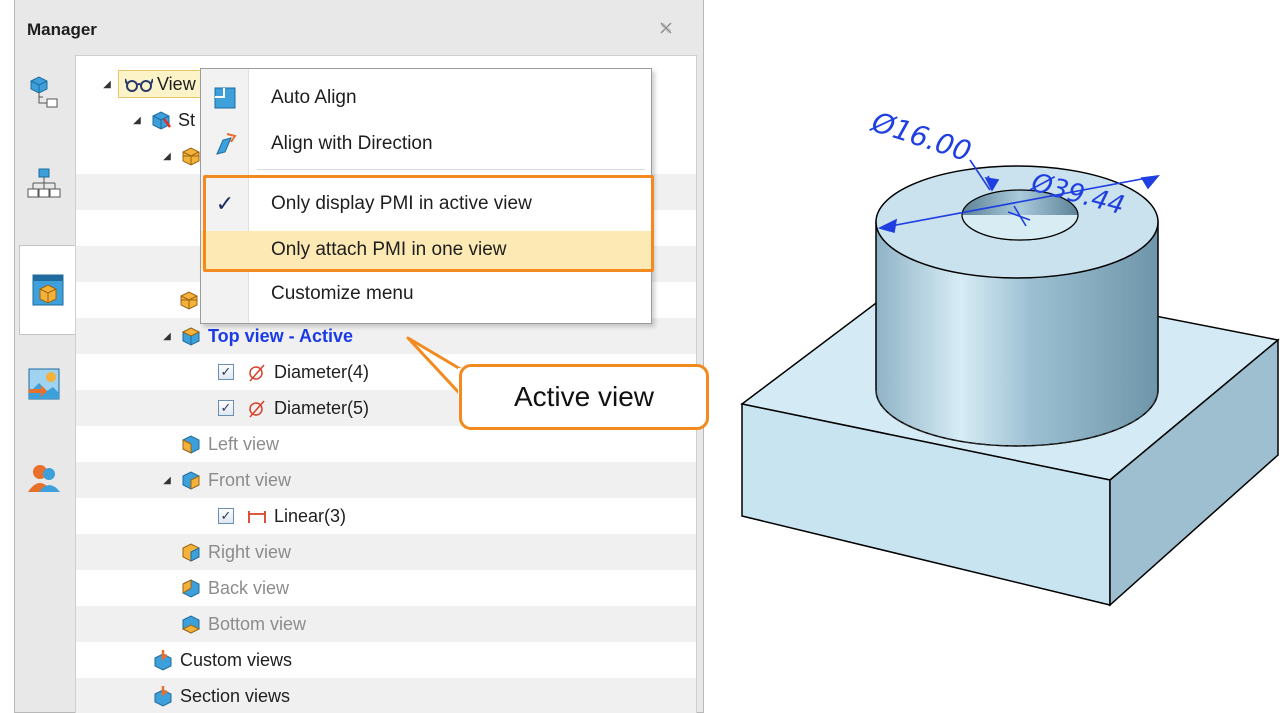 Image resolution: width=1282 pixels, height=713 pixels. I want to click on tree-label: Section views, so click(235, 695).